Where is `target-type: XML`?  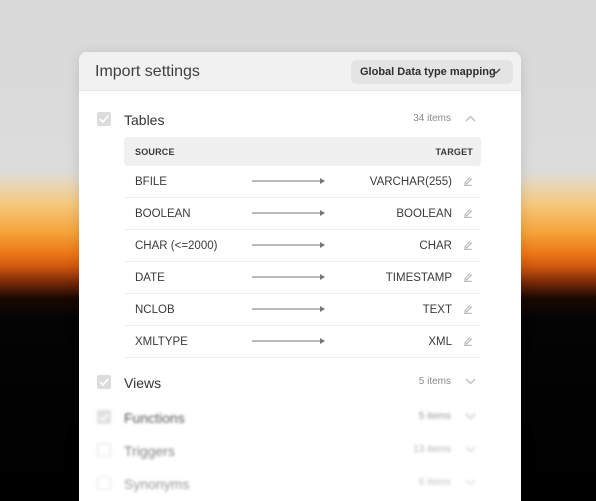 target-type: XML is located at coordinates (440, 342).